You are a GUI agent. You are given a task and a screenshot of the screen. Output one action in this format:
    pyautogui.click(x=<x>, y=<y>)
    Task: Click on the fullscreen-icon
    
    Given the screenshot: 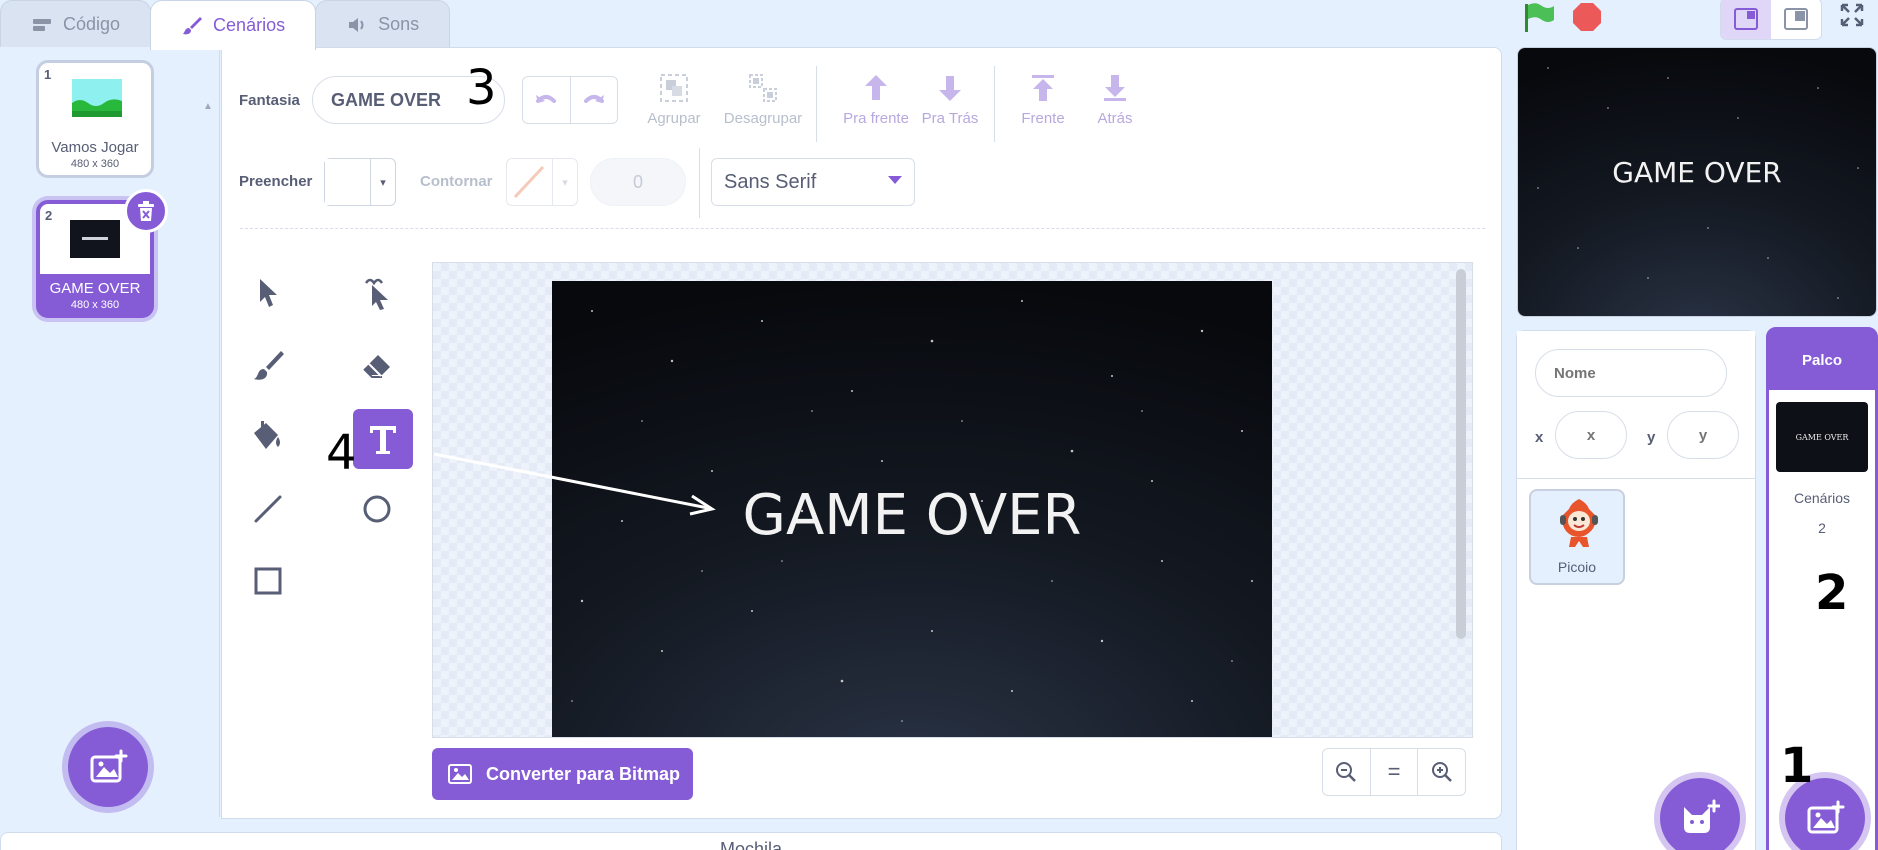 What is the action you would take?
    pyautogui.click(x=1852, y=15)
    